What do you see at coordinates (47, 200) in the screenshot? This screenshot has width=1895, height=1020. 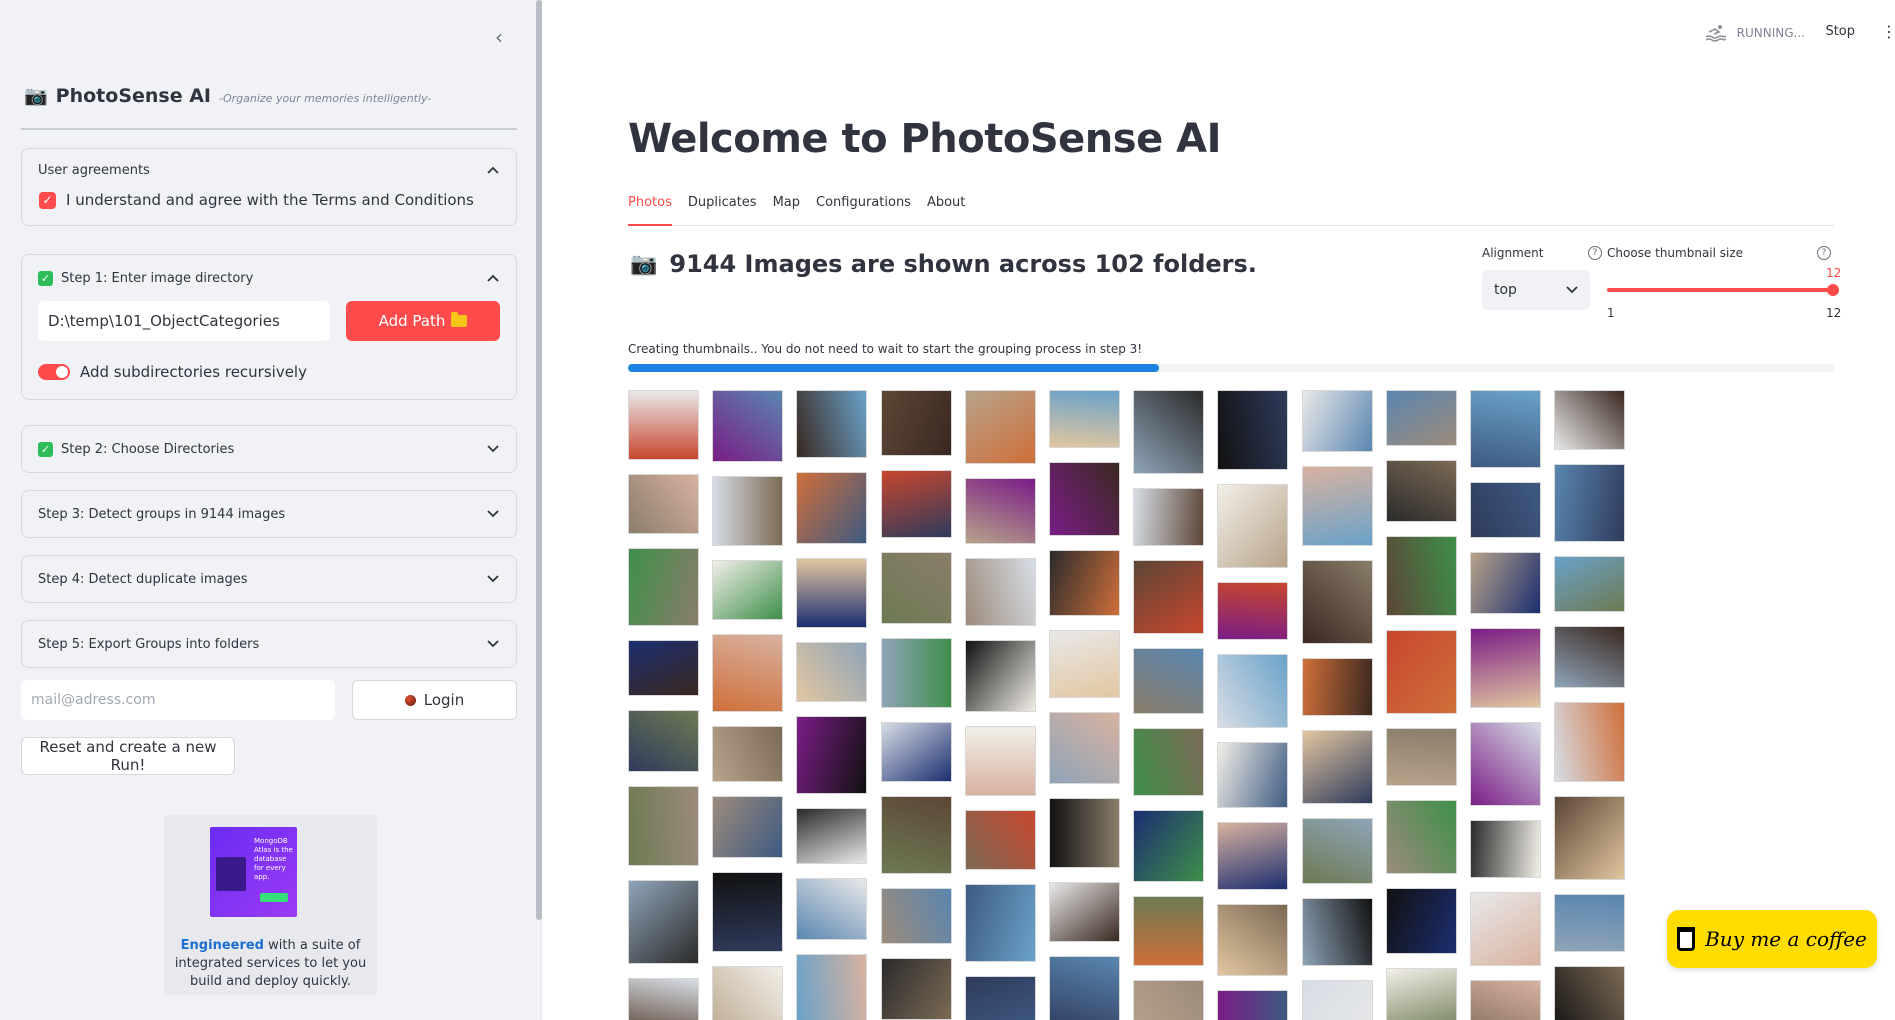 I see `checkbox-checked-icon: ✓` at bounding box center [47, 200].